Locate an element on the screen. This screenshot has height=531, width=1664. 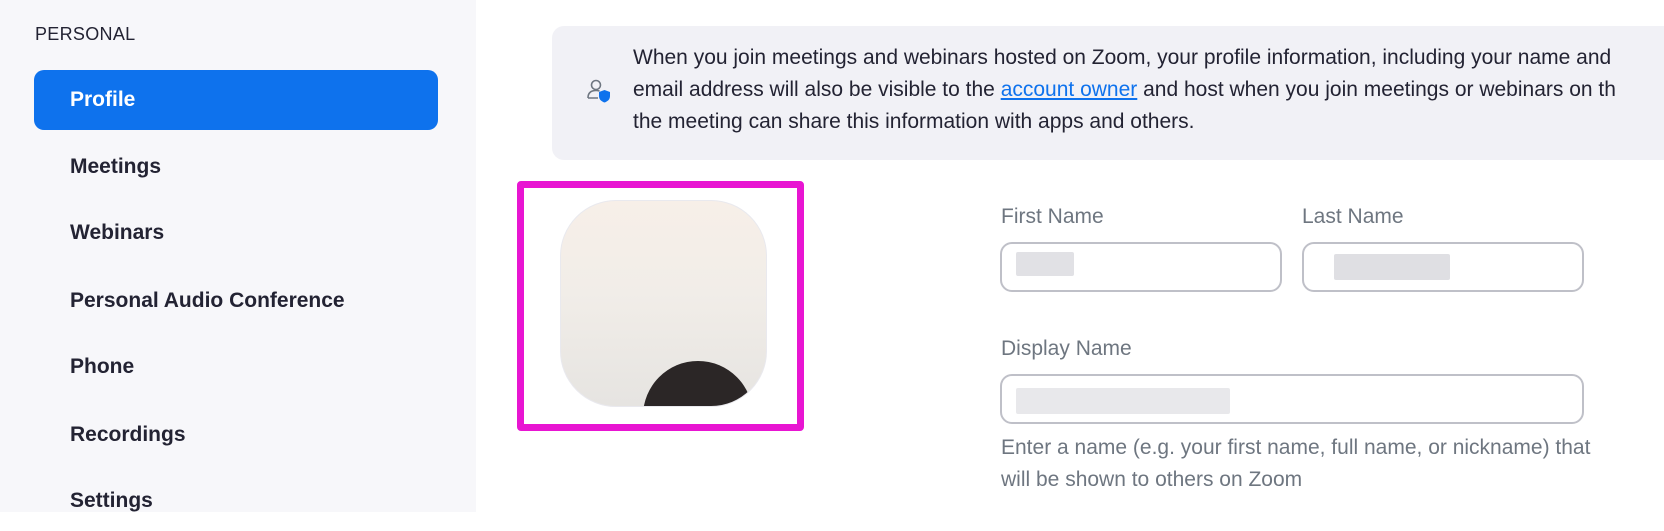
sidebar-item-label: Meetings is located at coordinates (116, 166).